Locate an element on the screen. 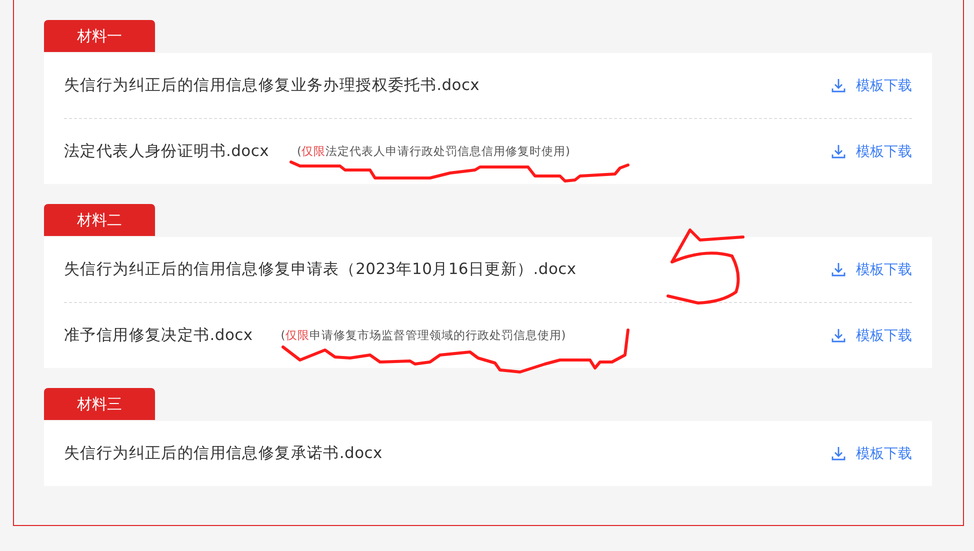 Image resolution: width=974 pixels, height=551 pixels. file-name: 失信行为纠正后的信用信息修复申请表（2023年10月16日更新）.docx is located at coordinates (320, 269).